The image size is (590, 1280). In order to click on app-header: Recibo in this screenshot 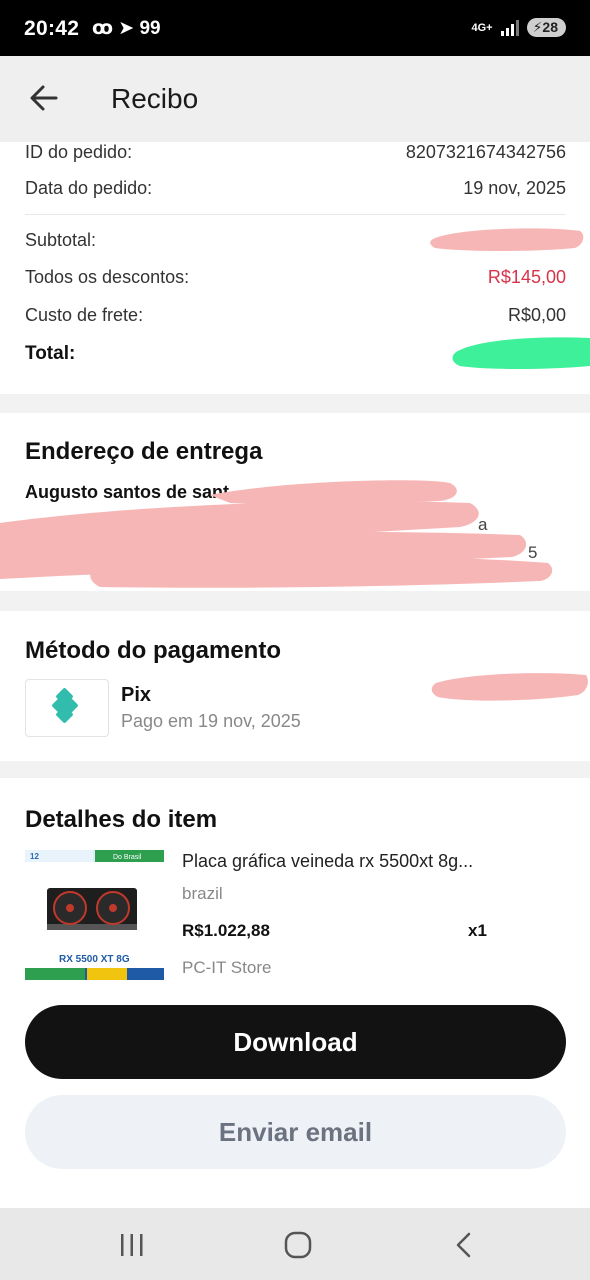, I will do `click(295, 99)`.